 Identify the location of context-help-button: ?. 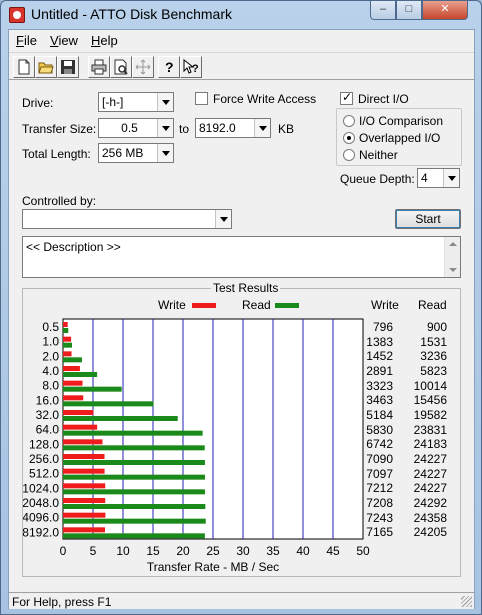
(191, 67).